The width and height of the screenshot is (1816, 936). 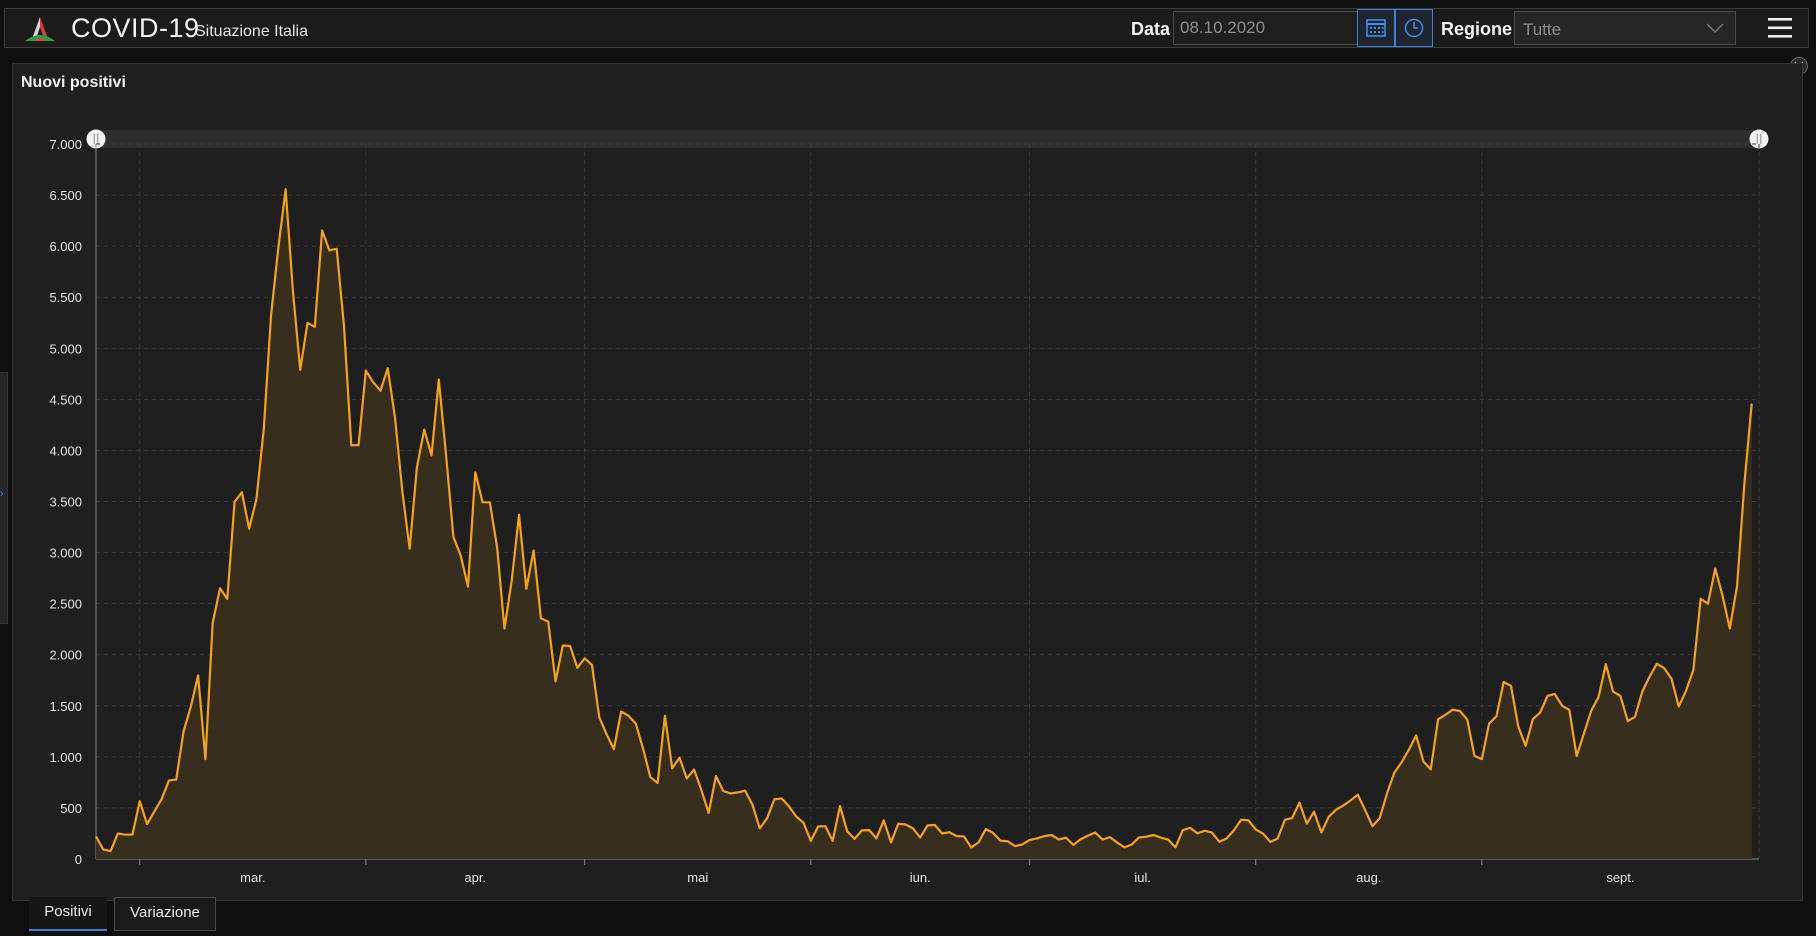 I want to click on chevron-right-icon: ›, so click(x=2, y=494).